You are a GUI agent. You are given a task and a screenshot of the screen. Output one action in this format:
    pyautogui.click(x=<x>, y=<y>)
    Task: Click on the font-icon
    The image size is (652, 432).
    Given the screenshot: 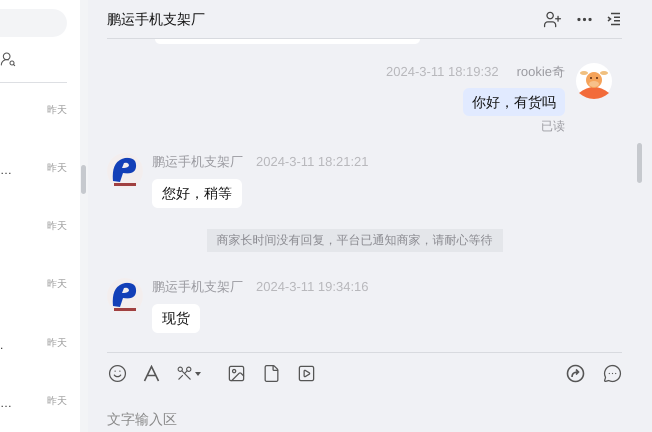 What is the action you would take?
    pyautogui.click(x=151, y=373)
    